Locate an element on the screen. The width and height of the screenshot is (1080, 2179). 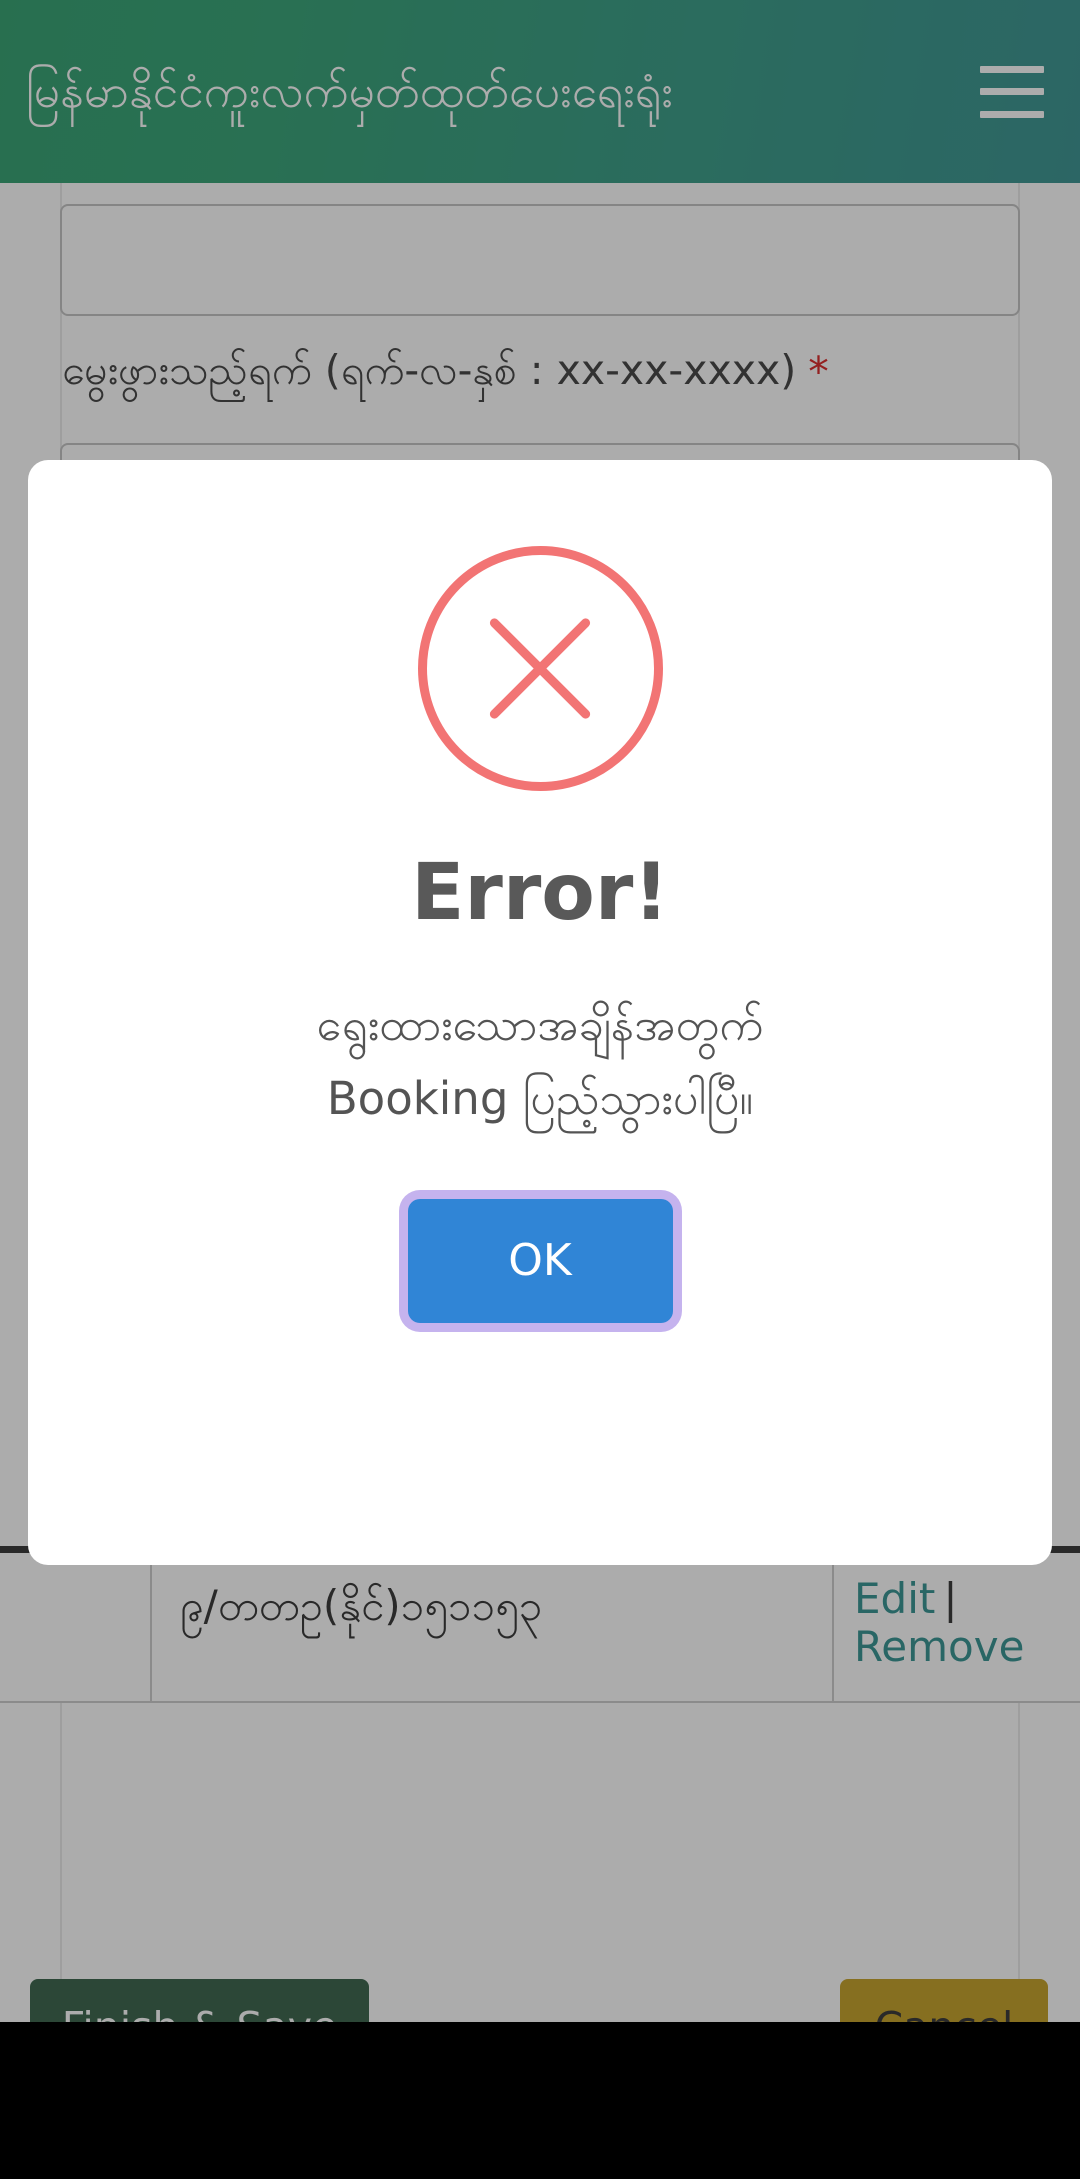
dialog-actions: OK is located at coordinates (540, 1260).